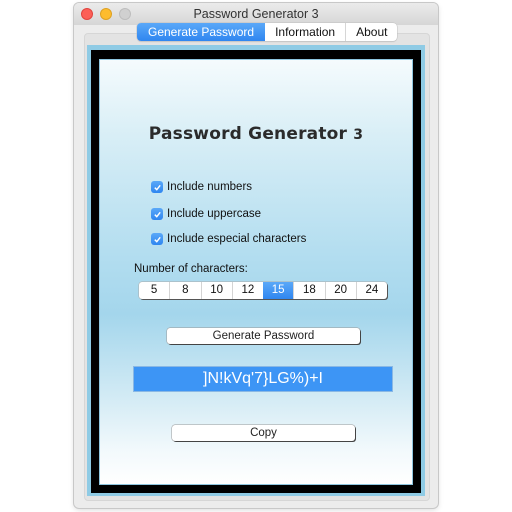  I want to click on length-option-18: 18, so click(308, 290).